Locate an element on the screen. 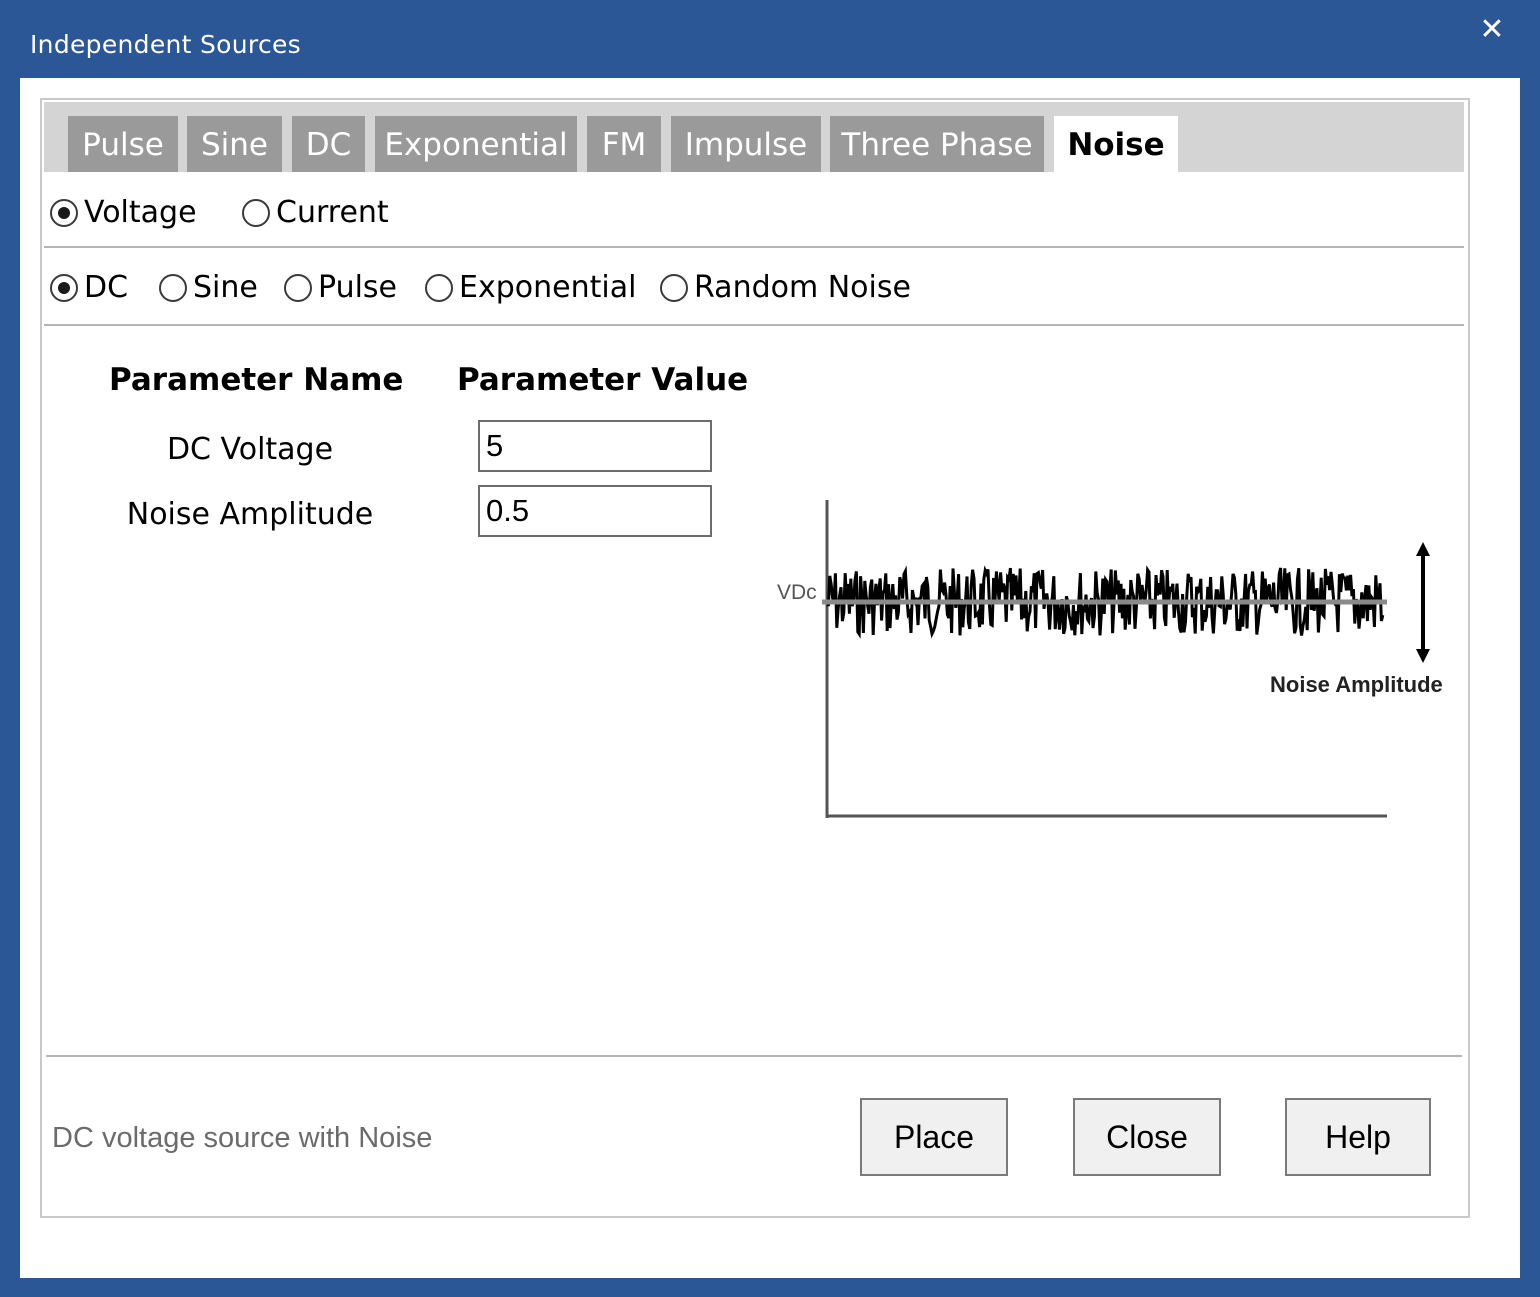 The image size is (1540, 1297). tab-noise: Noise is located at coordinates (1116, 144).